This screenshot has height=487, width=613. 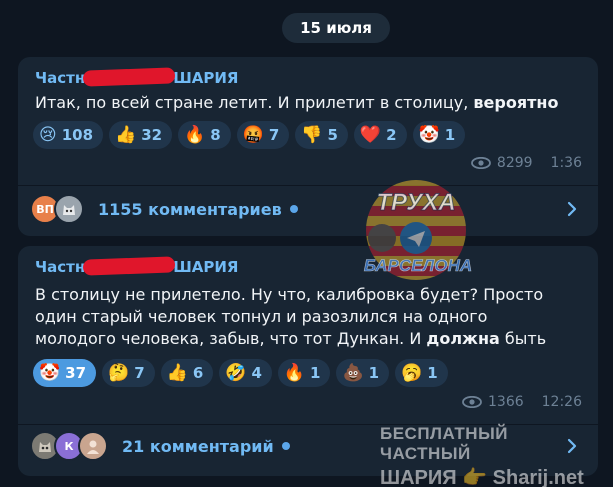 What do you see at coordinates (308, 209) in the screenshot?
I see `comments-button: ВП 1155 комментариев` at bounding box center [308, 209].